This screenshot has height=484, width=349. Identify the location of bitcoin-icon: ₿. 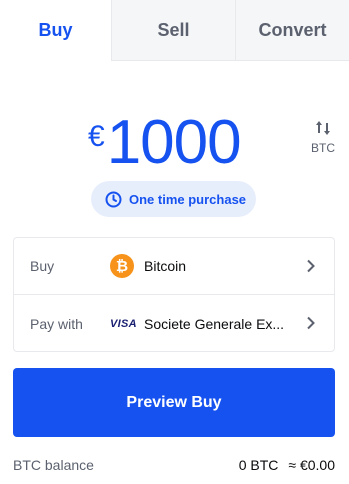
(122, 266).